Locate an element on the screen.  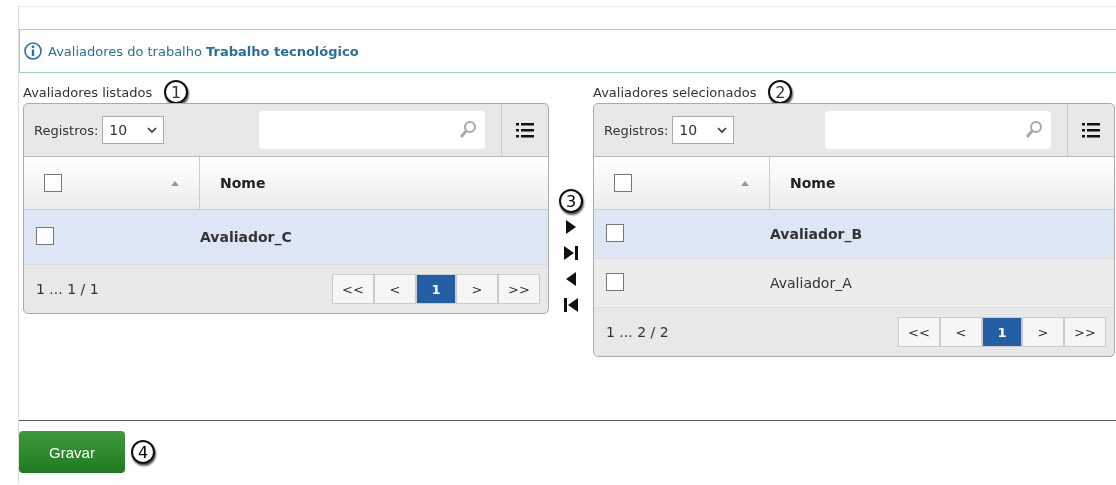
move-all-right-icon is located at coordinates (571, 253).